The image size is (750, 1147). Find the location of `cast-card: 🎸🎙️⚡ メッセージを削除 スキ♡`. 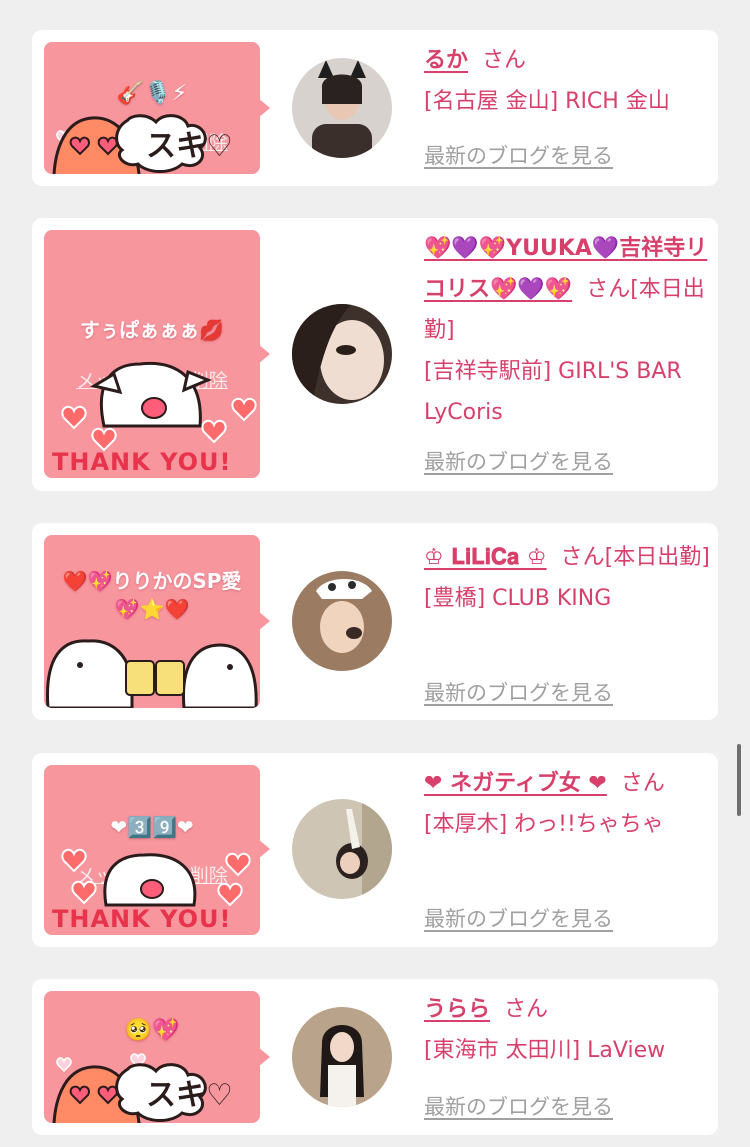

cast-card: 🎸🎙️⚡ メッセージを削除 スキ♡ is located at coordinates (375, 108).